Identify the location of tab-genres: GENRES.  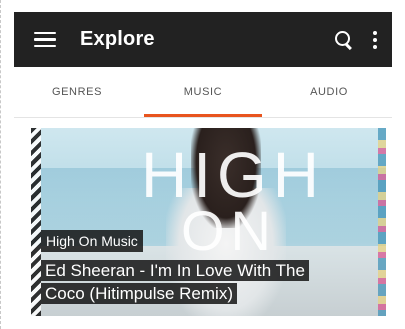
(77, 92).